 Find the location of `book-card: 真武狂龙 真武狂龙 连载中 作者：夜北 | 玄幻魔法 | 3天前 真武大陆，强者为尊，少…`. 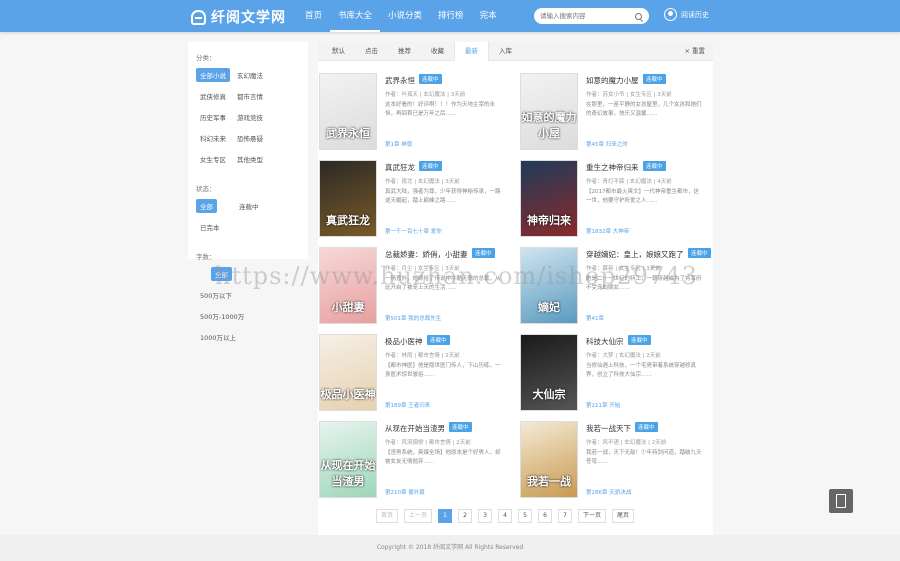

book-card: 真武狂龙 真武狂龙 连载中 作者：夜北 | 玄幻魔法 | 3天前 真武大陆，强者为尊，少… is located at coordinates (417, 201).